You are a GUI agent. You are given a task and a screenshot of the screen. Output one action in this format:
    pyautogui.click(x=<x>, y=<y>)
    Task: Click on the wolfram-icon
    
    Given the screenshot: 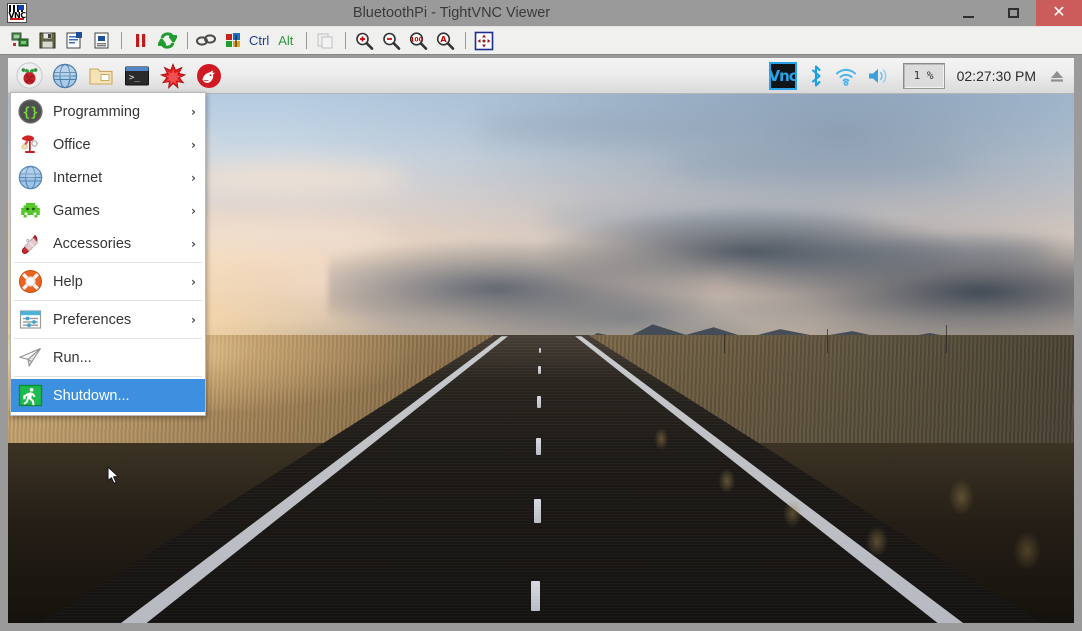 What is the action you would take?
    pyautogui.click(x=209, y=76)
    